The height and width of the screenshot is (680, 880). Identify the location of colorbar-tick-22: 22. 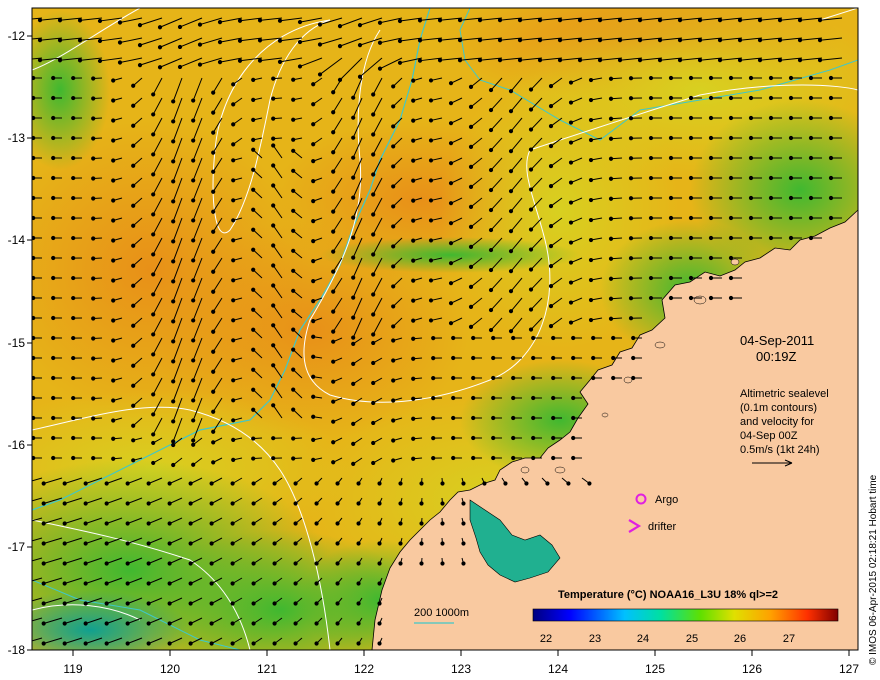
(546, 639).